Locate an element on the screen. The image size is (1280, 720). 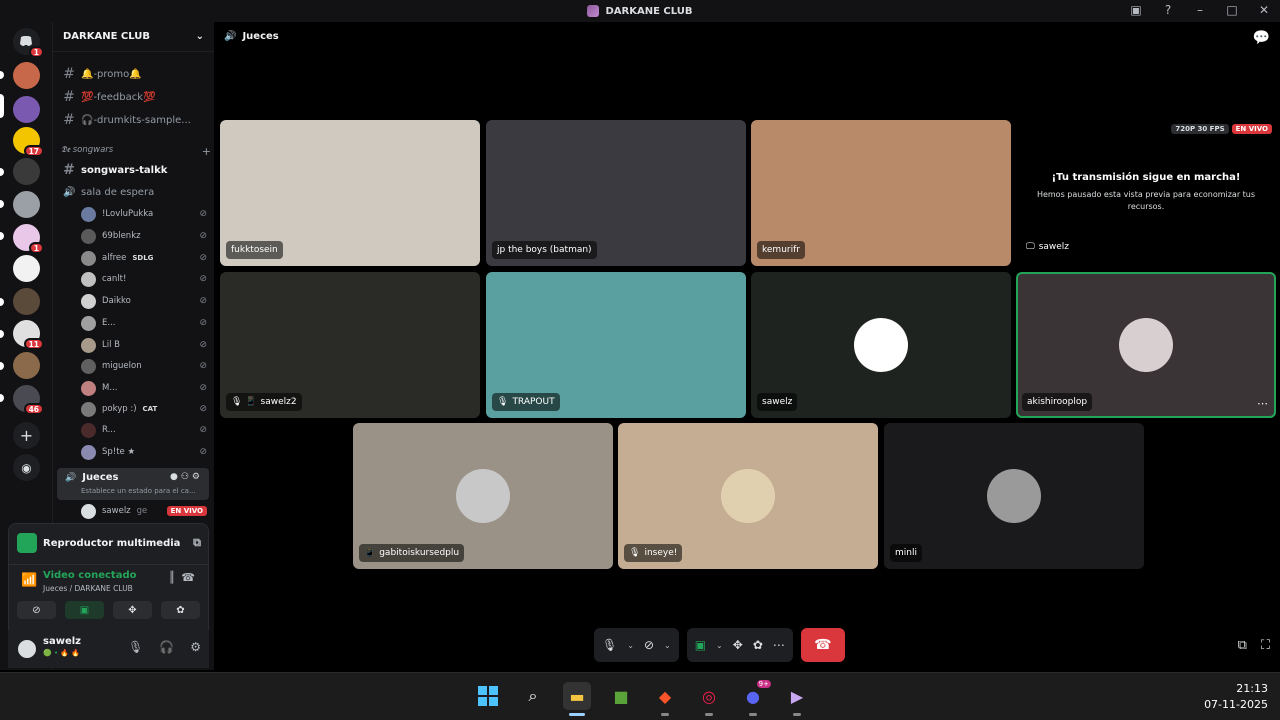
activities-button: ✥ is located at coordinates (132, 610).